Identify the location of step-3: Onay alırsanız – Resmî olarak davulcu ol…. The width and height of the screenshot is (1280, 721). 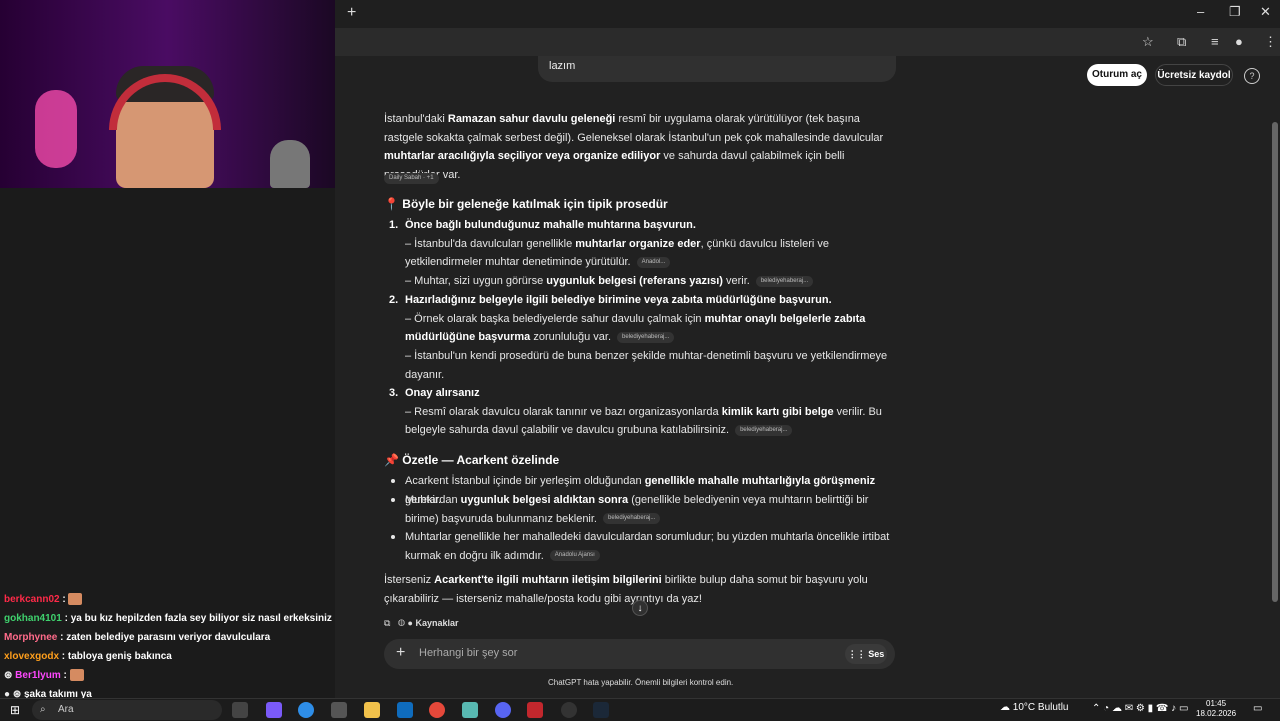
(643, 412).